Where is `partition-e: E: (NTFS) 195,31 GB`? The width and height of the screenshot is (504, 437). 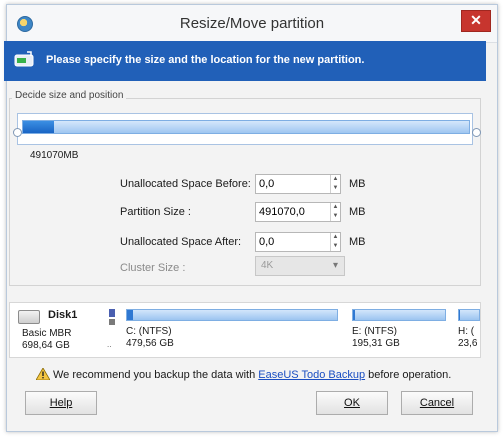
partition-e: E: (NTFS) 195,31 GB is located at coordinates (399, 329).